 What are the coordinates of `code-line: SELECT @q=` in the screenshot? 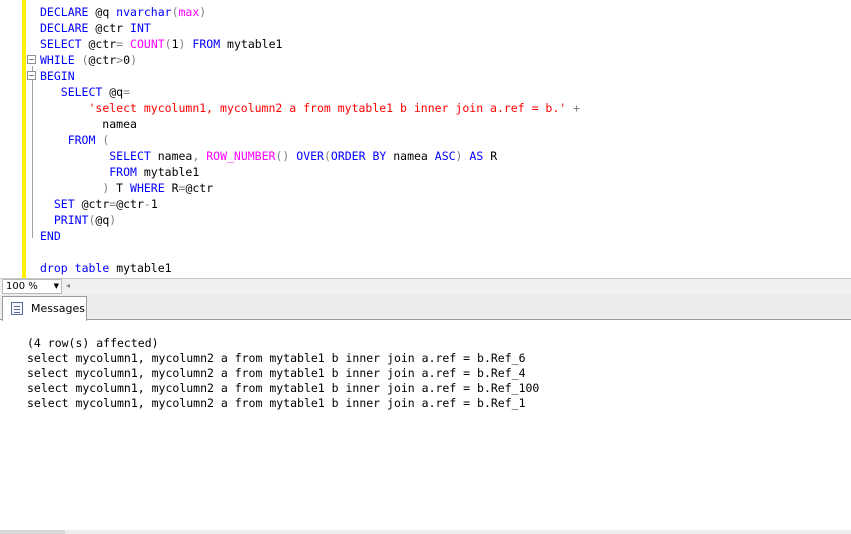 It's located at (85, 92).